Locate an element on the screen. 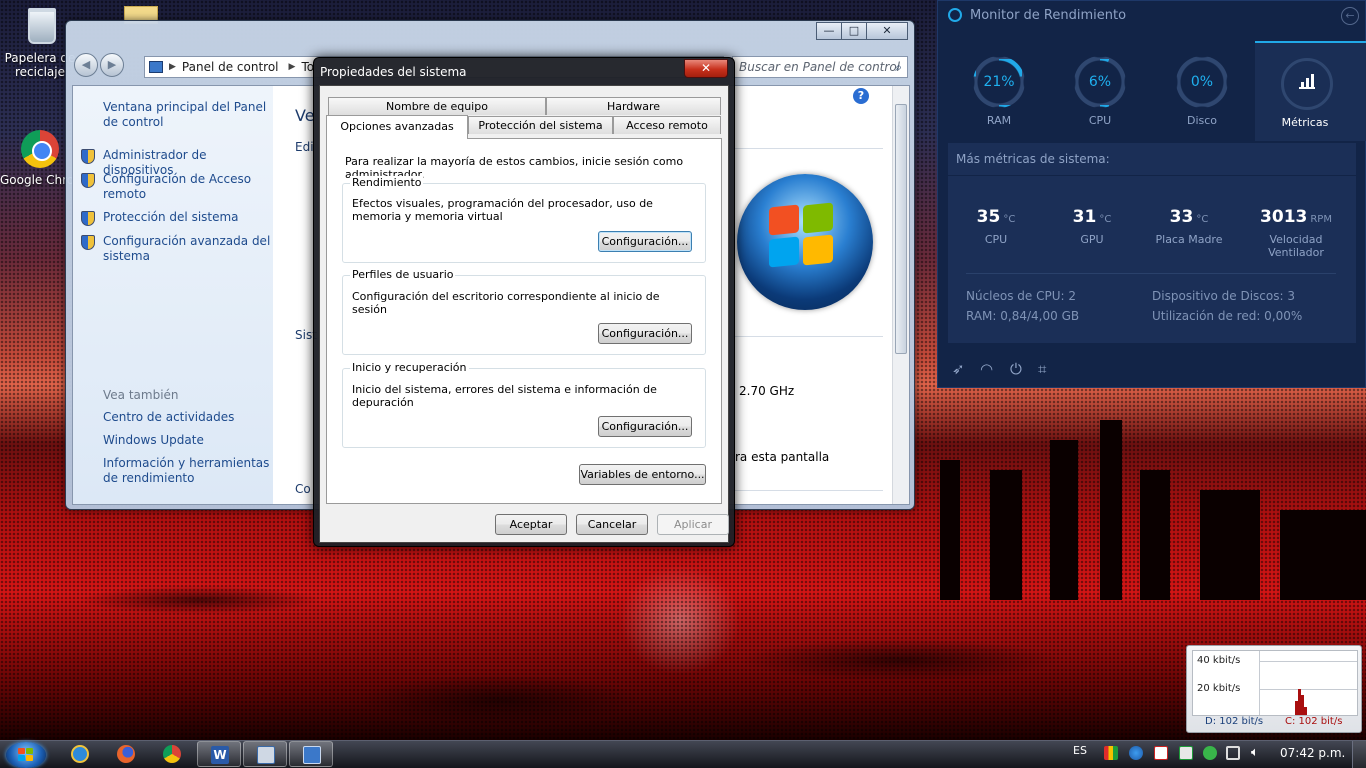  chrome-icon is located at coordinates (40, 150).